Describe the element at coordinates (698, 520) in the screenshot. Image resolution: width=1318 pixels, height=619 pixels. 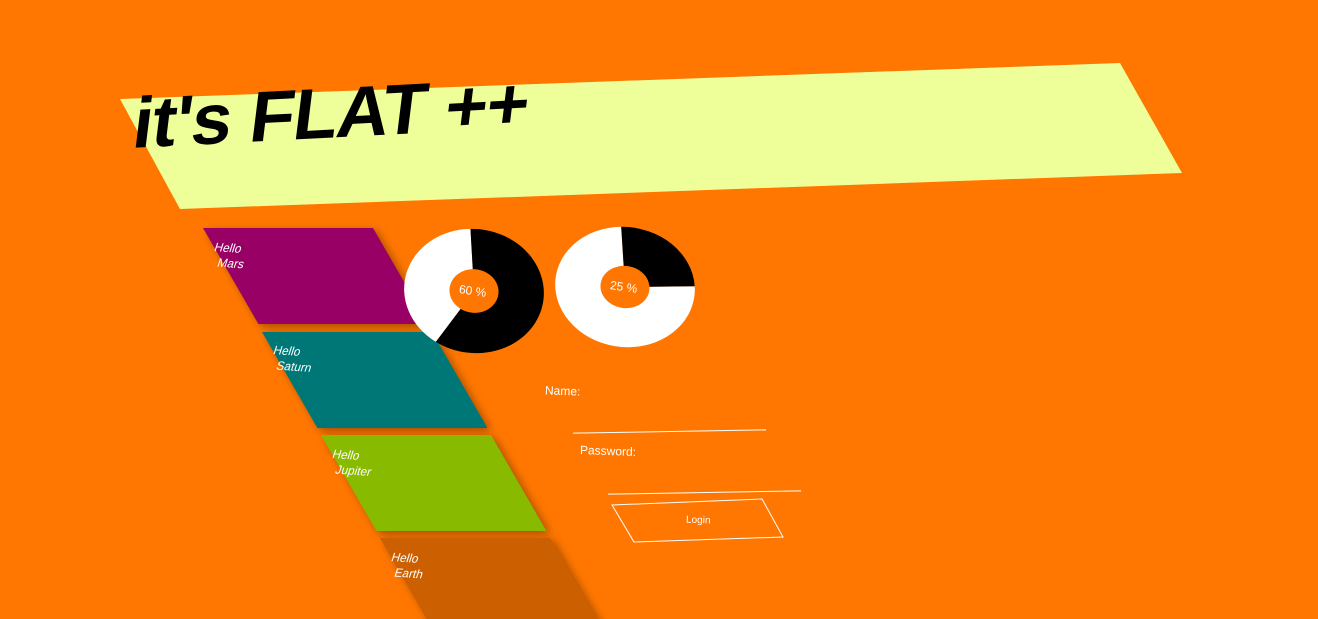
I see `login-button-label: Login` at that location.